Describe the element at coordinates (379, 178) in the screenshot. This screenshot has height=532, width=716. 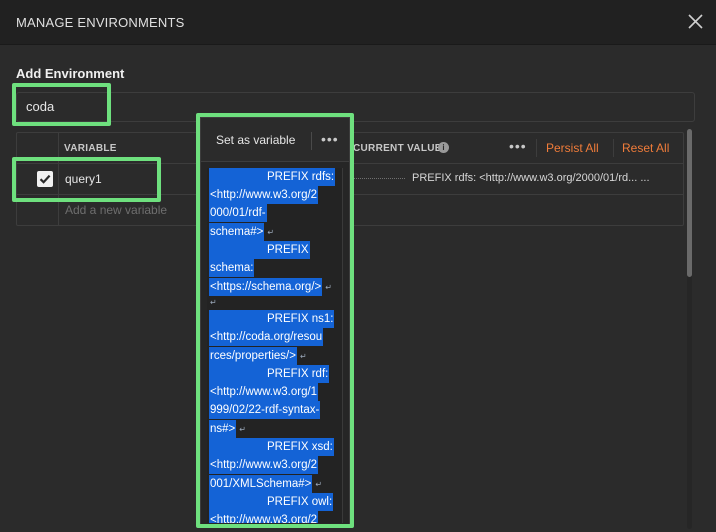
I see `initial-value-cell` at that location.